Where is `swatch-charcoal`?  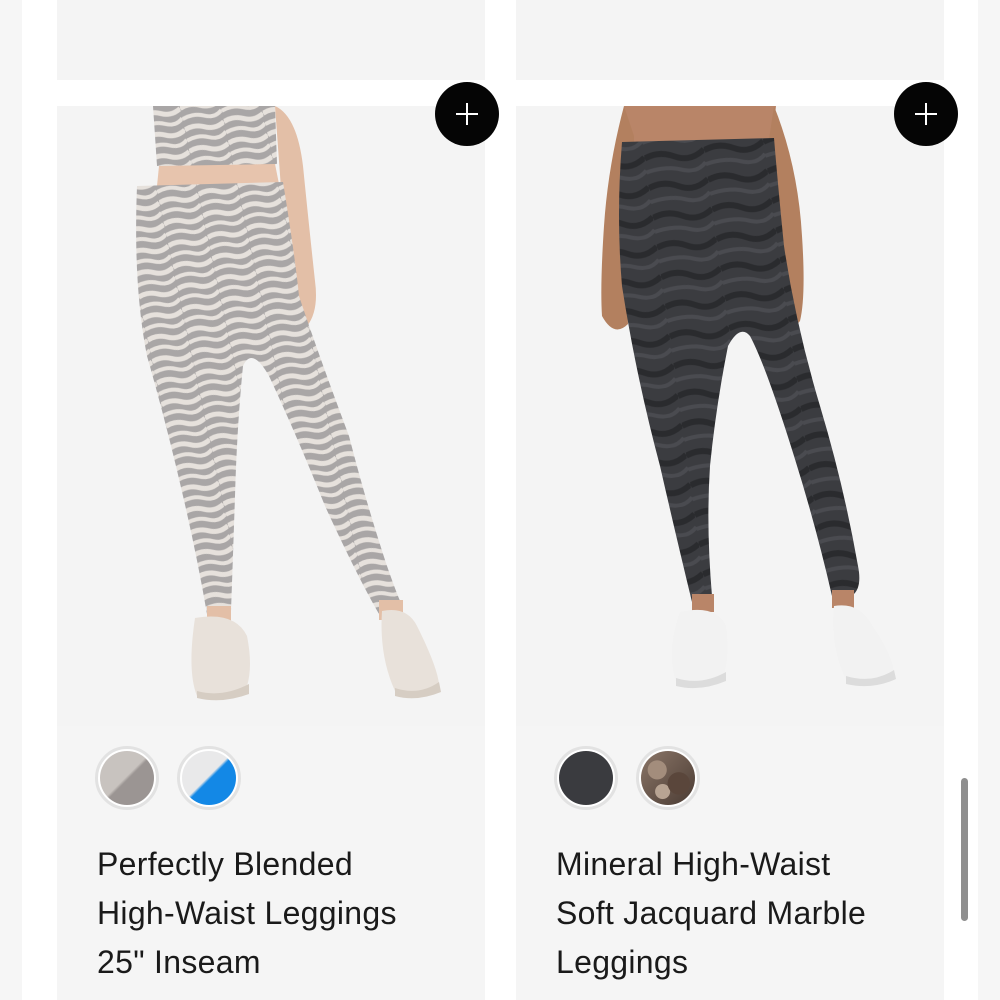
swatch-charcoal is located at coordinates (586, 778).